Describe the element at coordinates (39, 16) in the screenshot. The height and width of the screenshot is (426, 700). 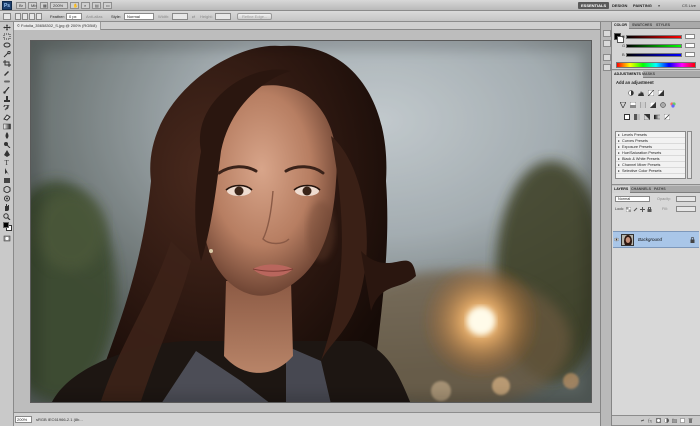
I see `intersect-selection-icon` at that location.